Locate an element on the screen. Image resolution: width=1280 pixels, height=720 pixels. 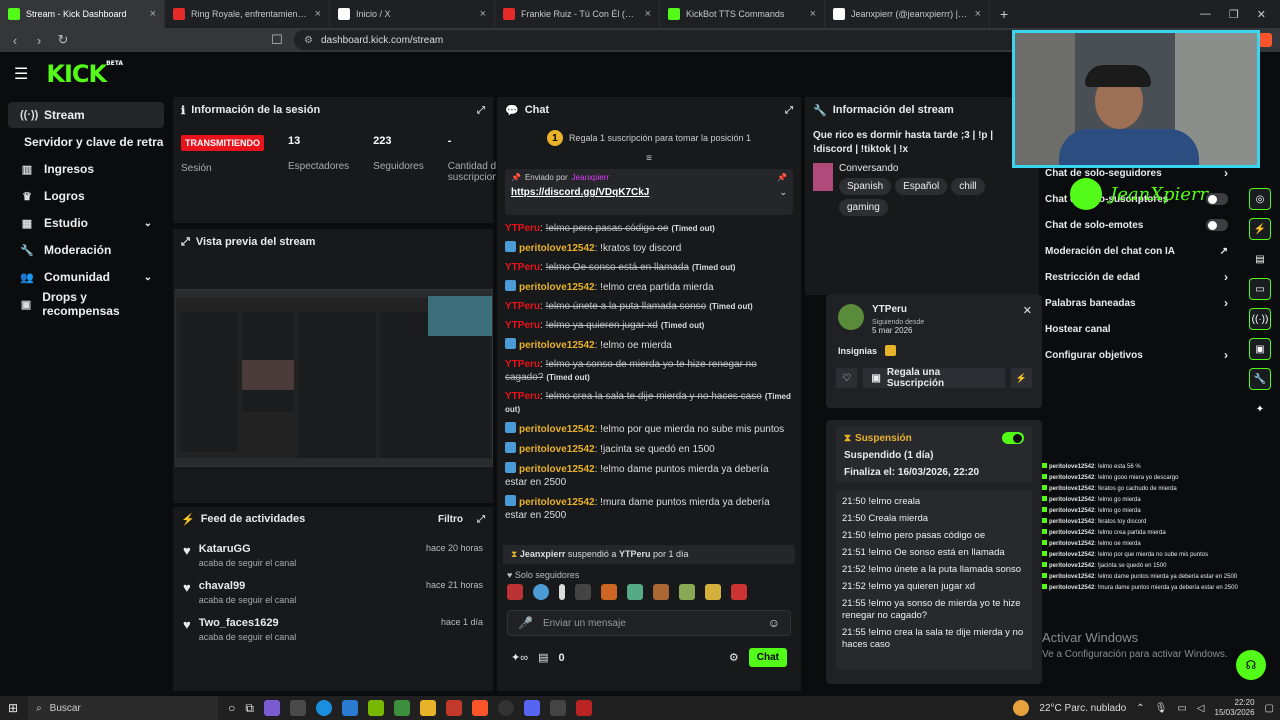
kick-logo: KICKBETA is located at coordinates (84, 74).